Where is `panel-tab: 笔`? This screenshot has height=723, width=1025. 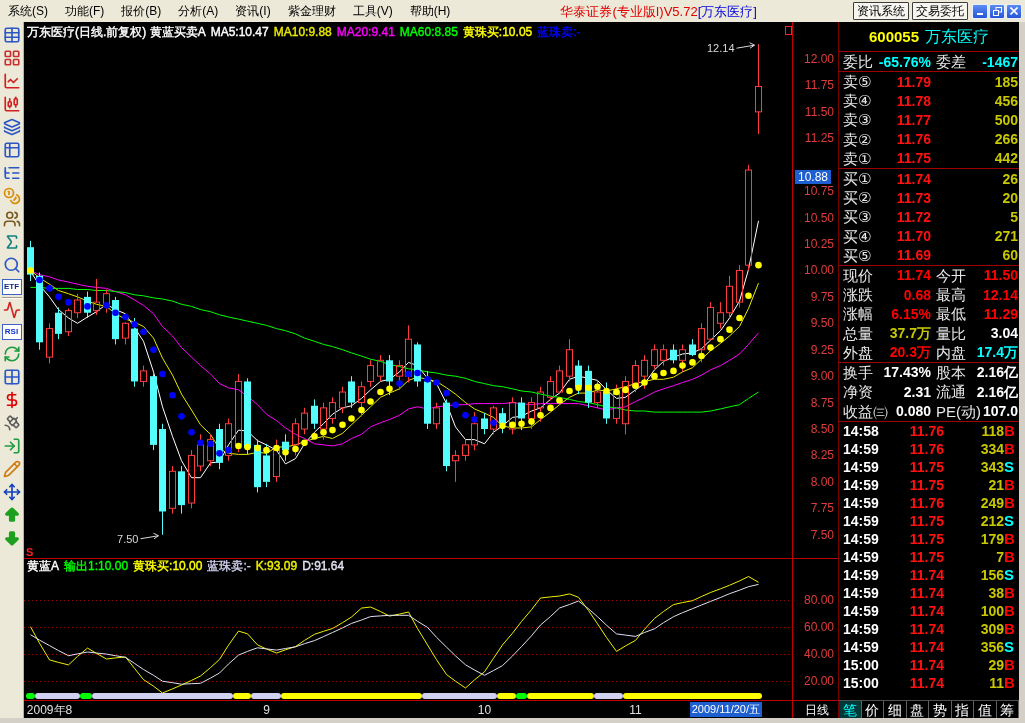 panel-tab: 笔 is located at coordinates (850, 709).